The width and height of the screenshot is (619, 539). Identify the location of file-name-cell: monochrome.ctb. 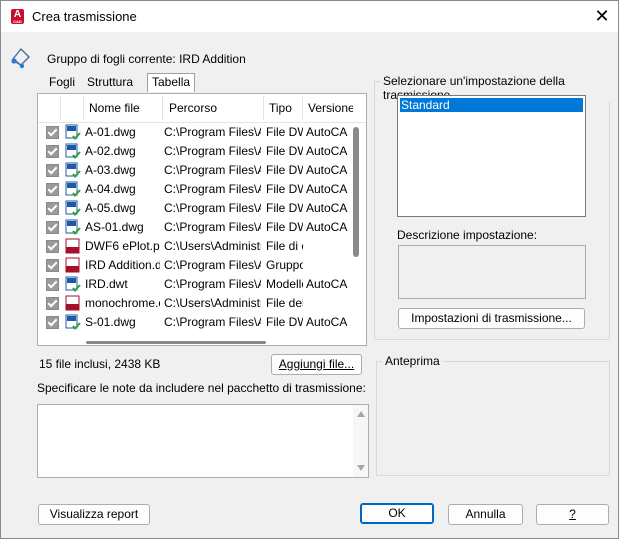
(122, 303).